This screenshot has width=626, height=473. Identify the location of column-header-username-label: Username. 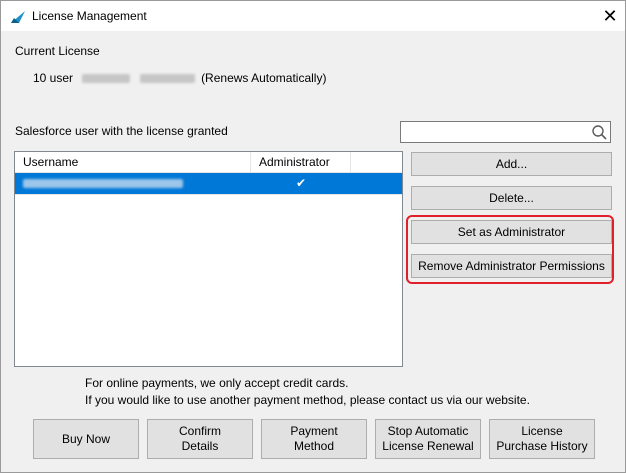
(51, 162).